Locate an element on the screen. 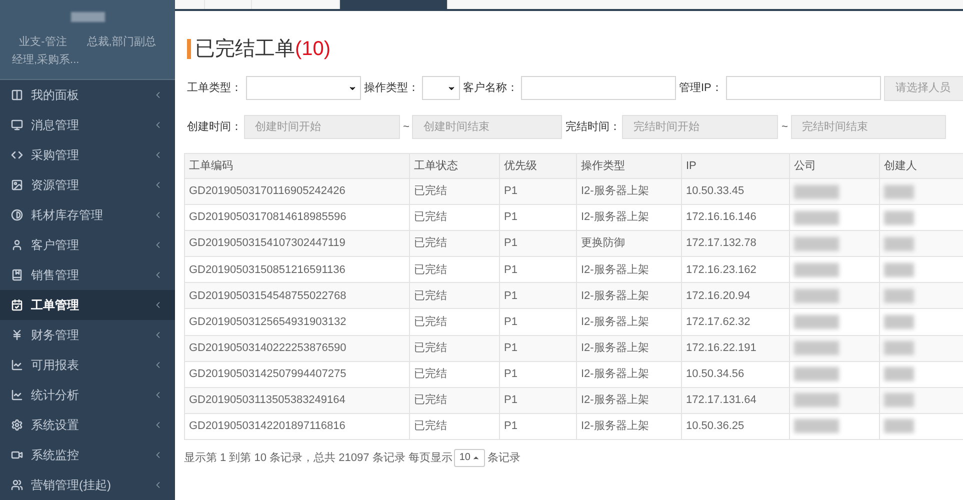 Image resolution: width=963 pixels, height=500 pixels. sidebar-item: 可用报表 is located at coordinates (87, 365).